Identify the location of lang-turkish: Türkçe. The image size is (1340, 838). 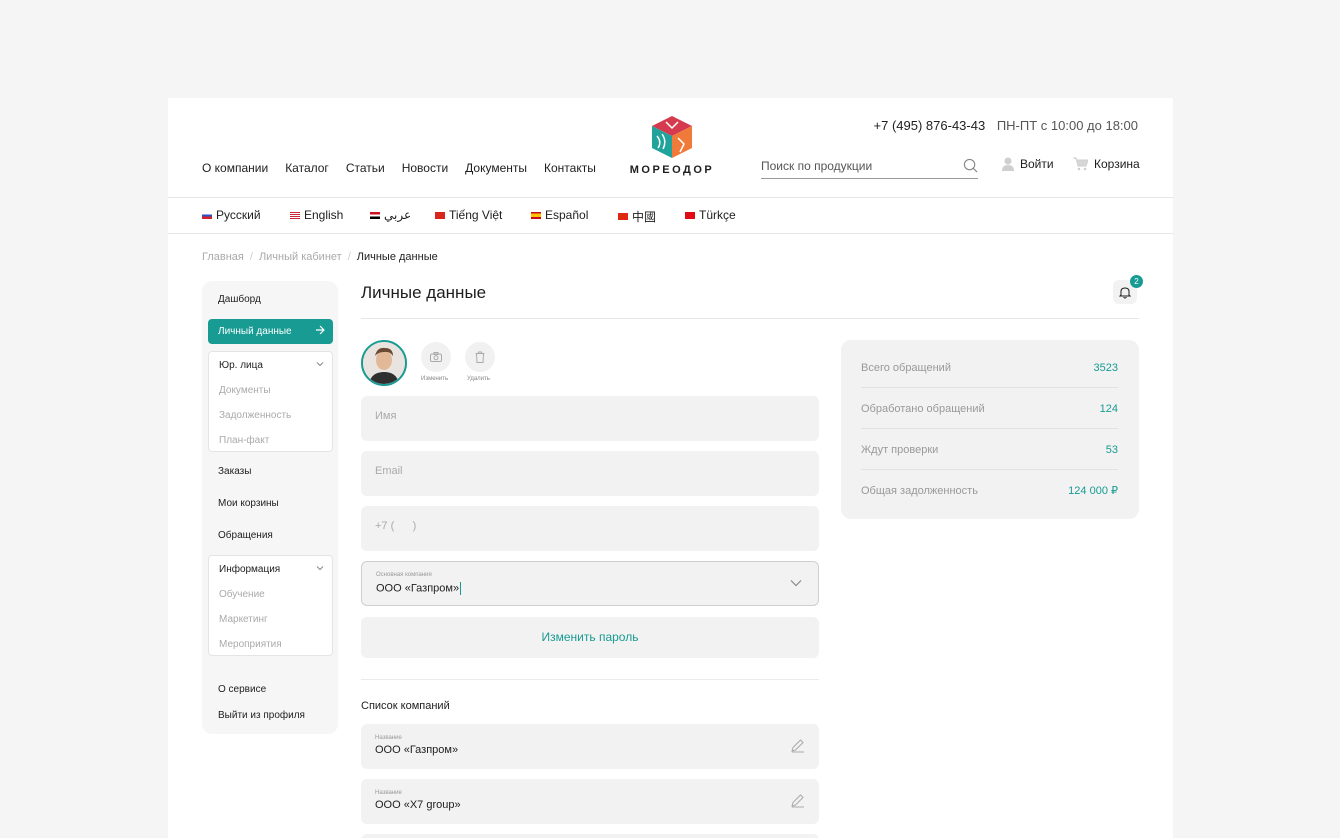
(710, 215).